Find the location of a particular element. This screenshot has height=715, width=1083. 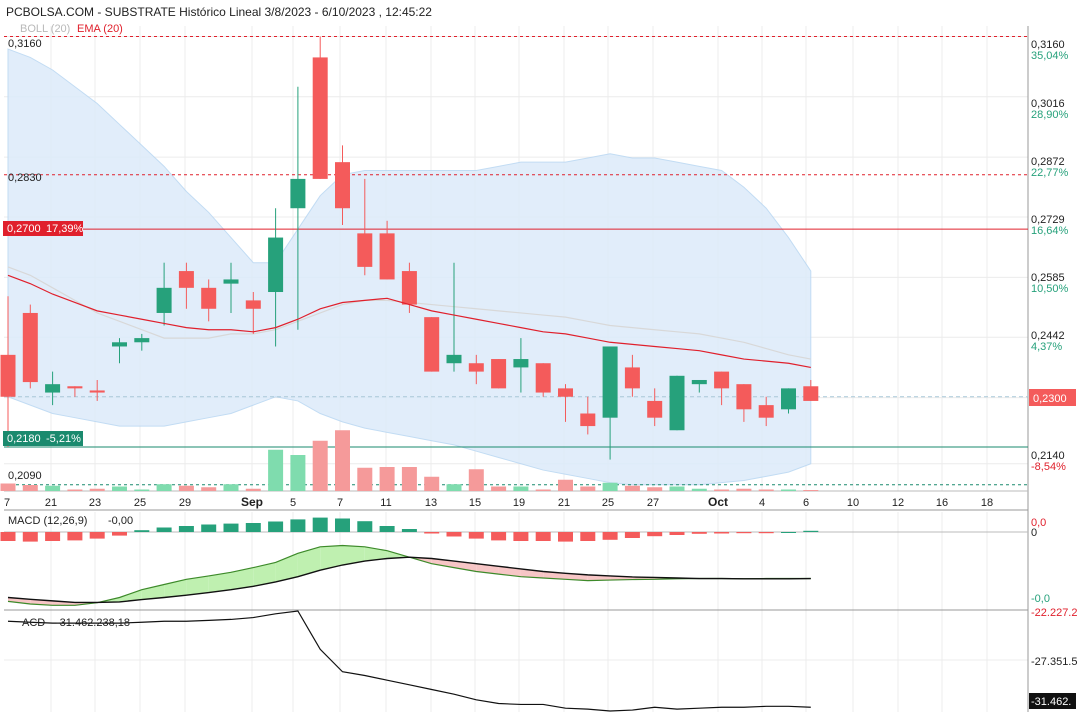

x-tick: 19 is located at coordinates (519, 503).